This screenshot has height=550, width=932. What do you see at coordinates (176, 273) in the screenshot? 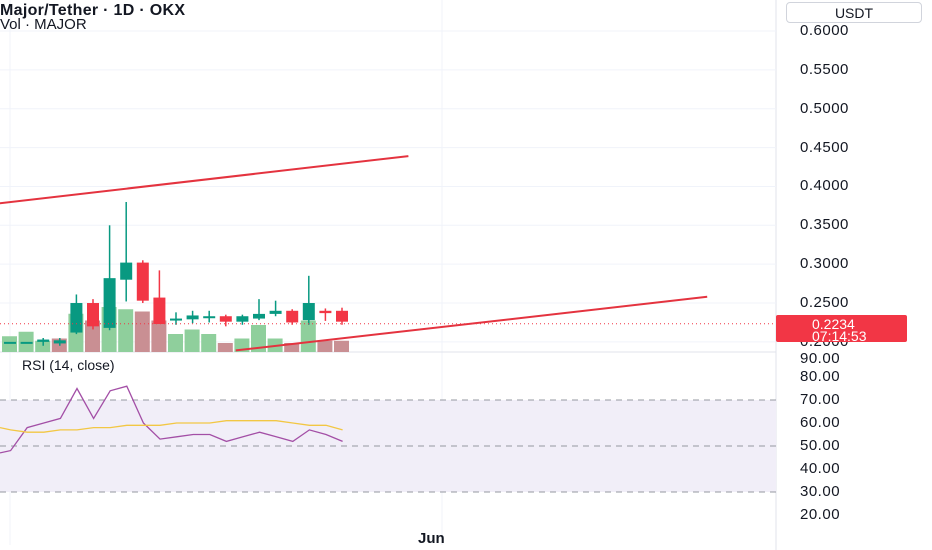
I see `candles` at bounding box center [176, 273].